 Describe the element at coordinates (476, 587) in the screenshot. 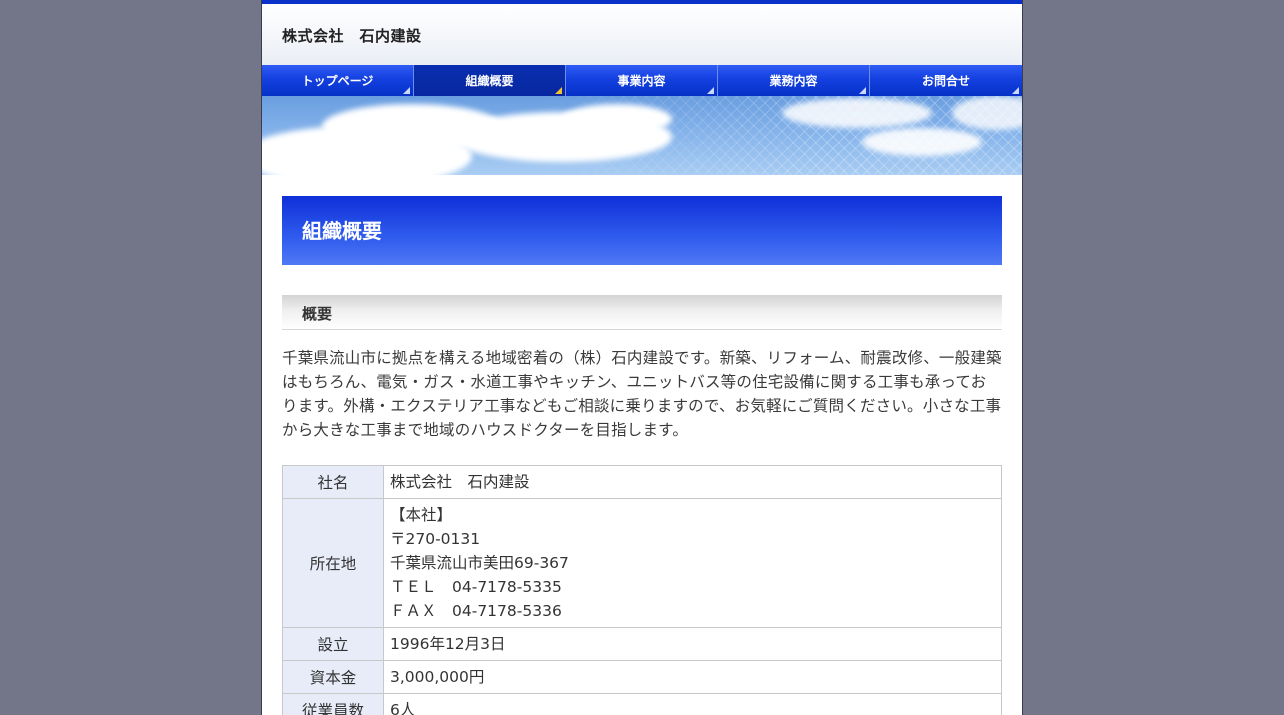

I see `value-line: ＴＥＬ 04-7178-5335` at that location.